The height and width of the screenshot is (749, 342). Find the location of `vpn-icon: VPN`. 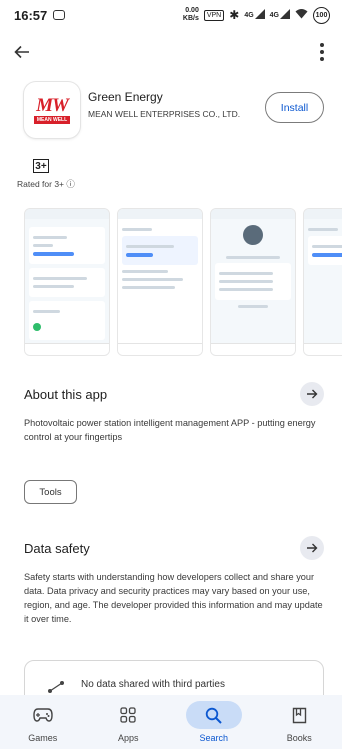

vpn-icon: VPN is located at coordinates (214, 15).